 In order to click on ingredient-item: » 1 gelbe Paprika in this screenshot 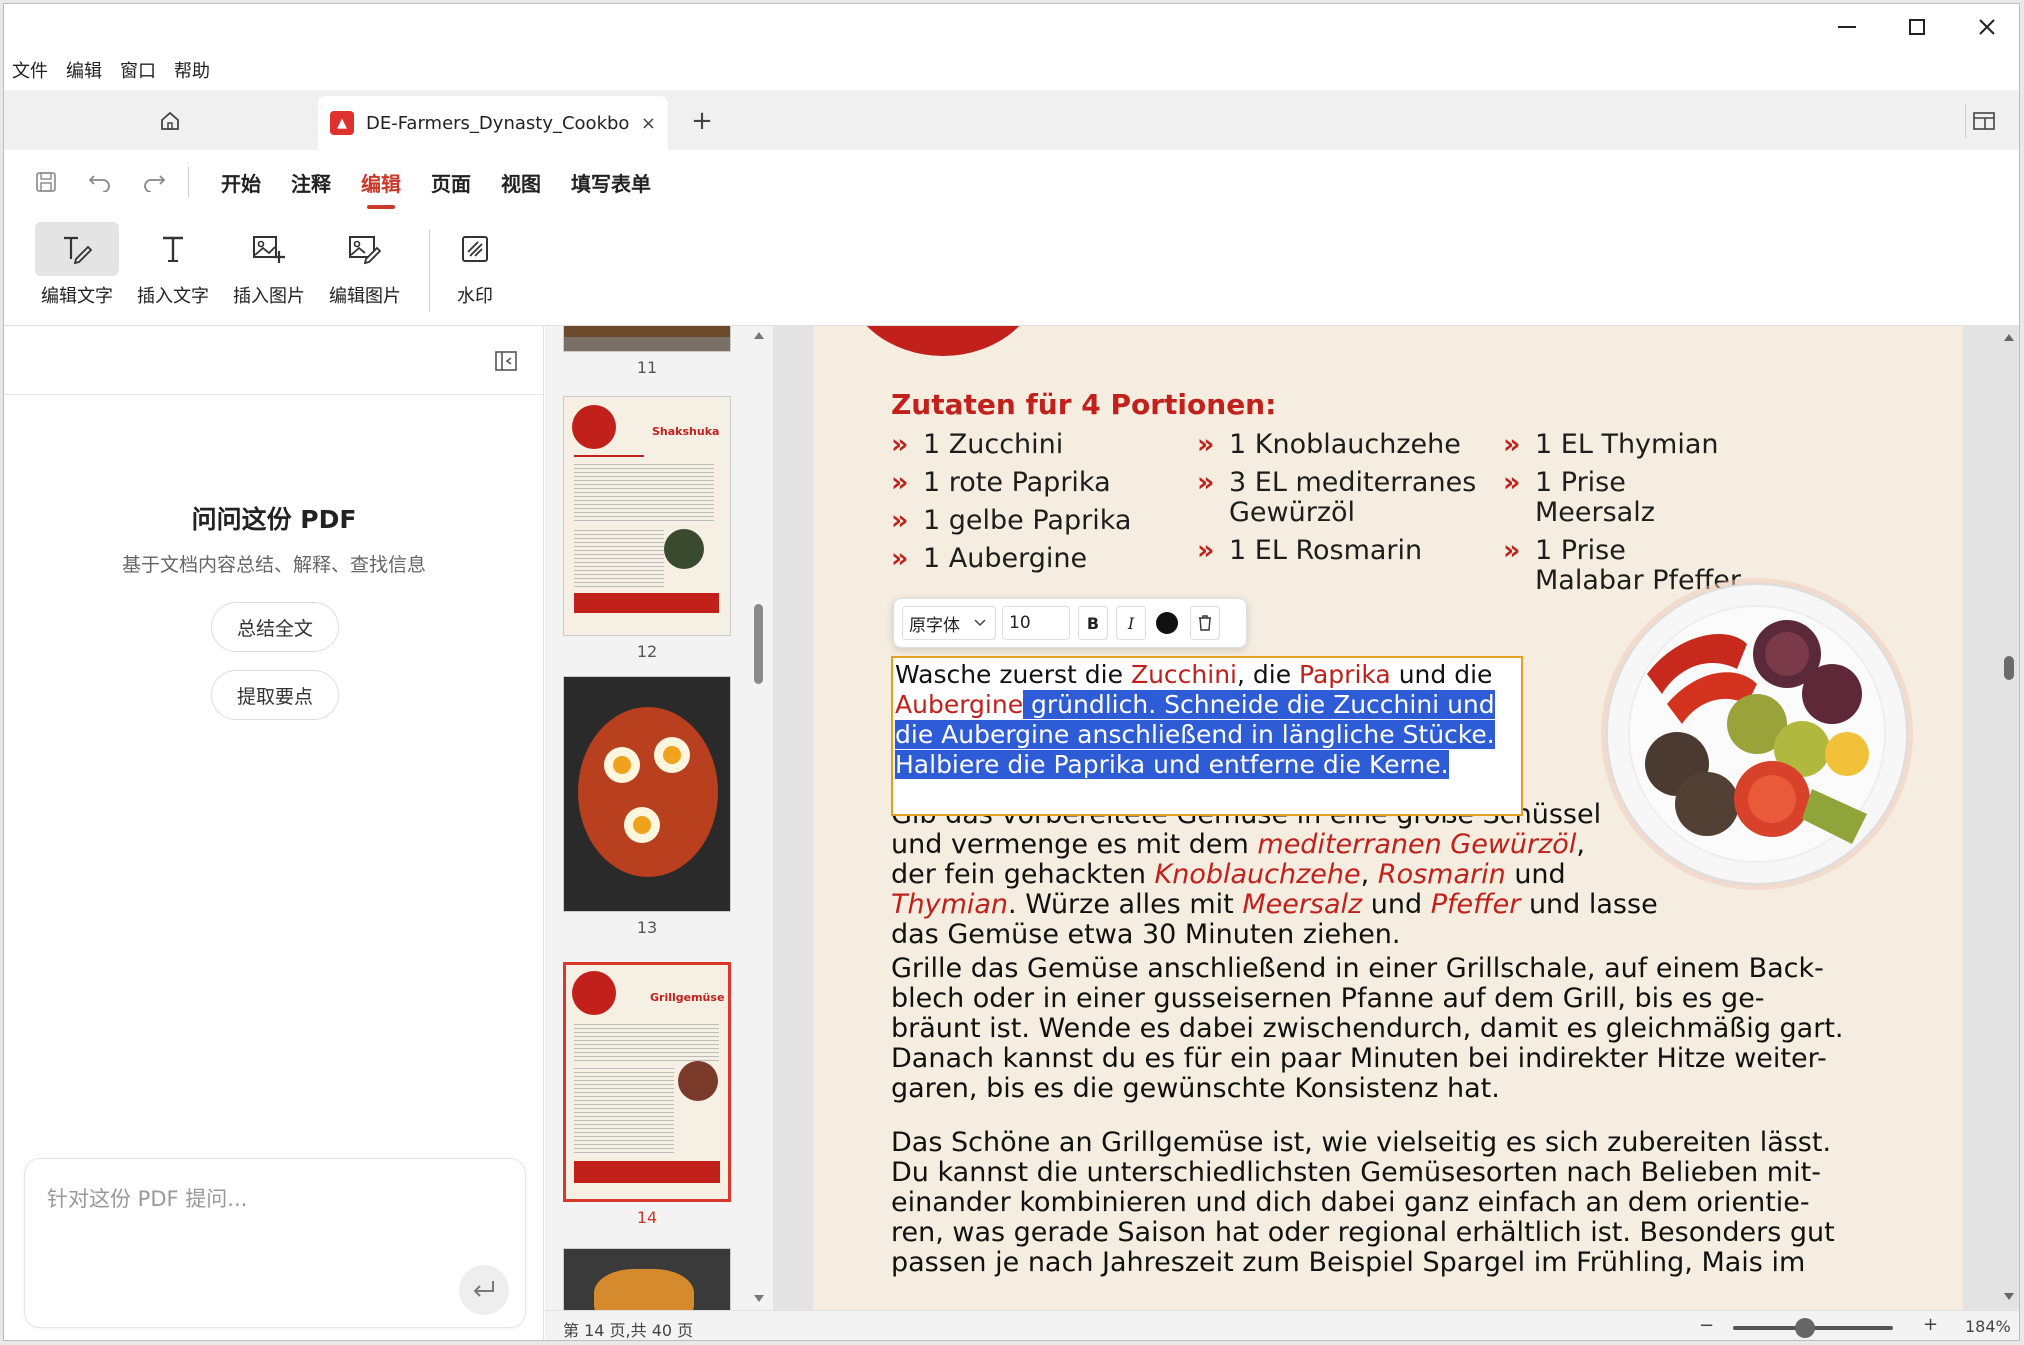, I will do `click(1011, 521)`.